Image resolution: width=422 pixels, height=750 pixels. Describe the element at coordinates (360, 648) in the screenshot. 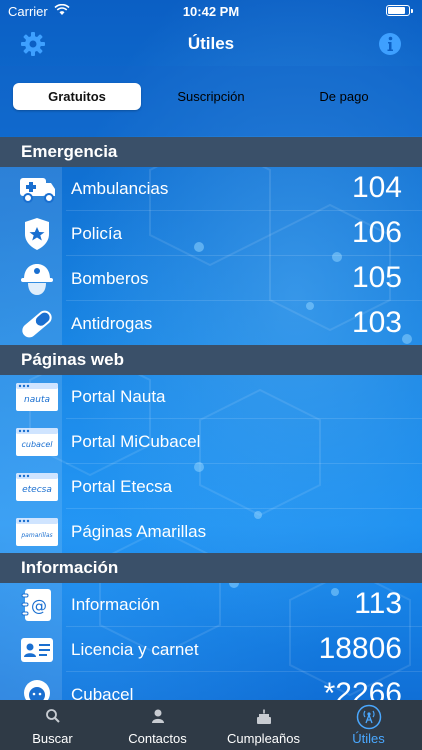

I see `item-number: 18806` at that location.